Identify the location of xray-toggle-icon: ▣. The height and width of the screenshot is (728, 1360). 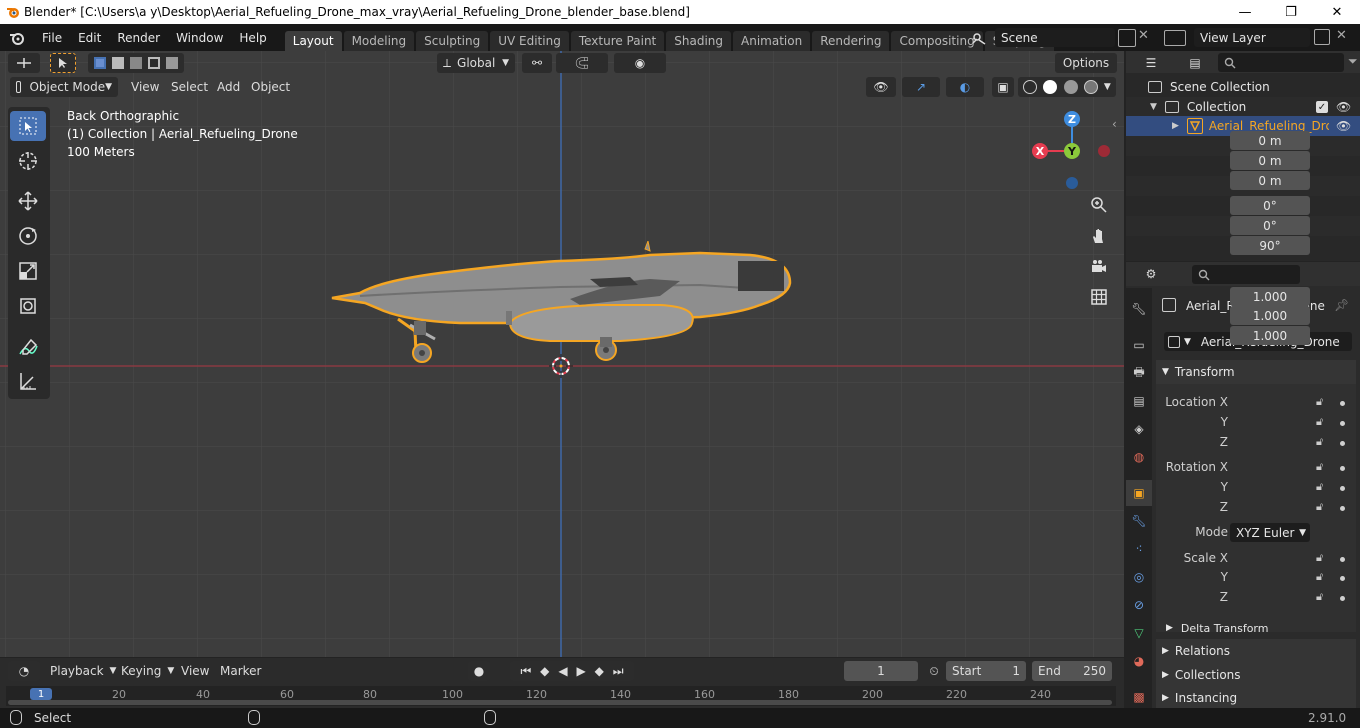
(1003, 87).